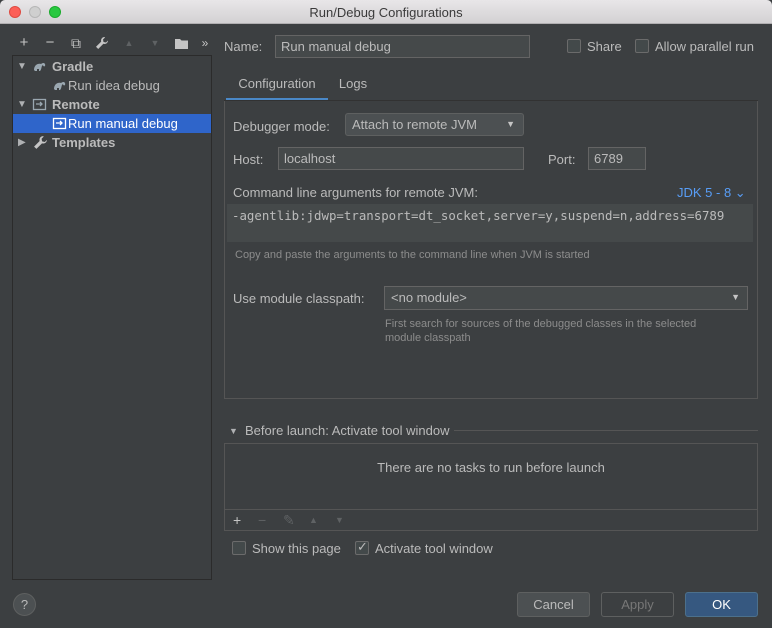  What do you see at coordinates (281, 126) in the screenshot?
I see `debugger-mode-label: Debugger mode:` at bounding box center [281, 126].